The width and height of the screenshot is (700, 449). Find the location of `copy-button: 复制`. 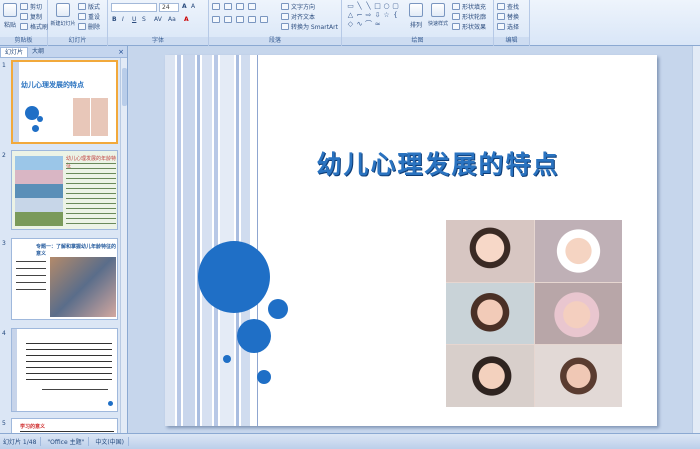

copy-button: 复制 is located at coordinates (31, 16).